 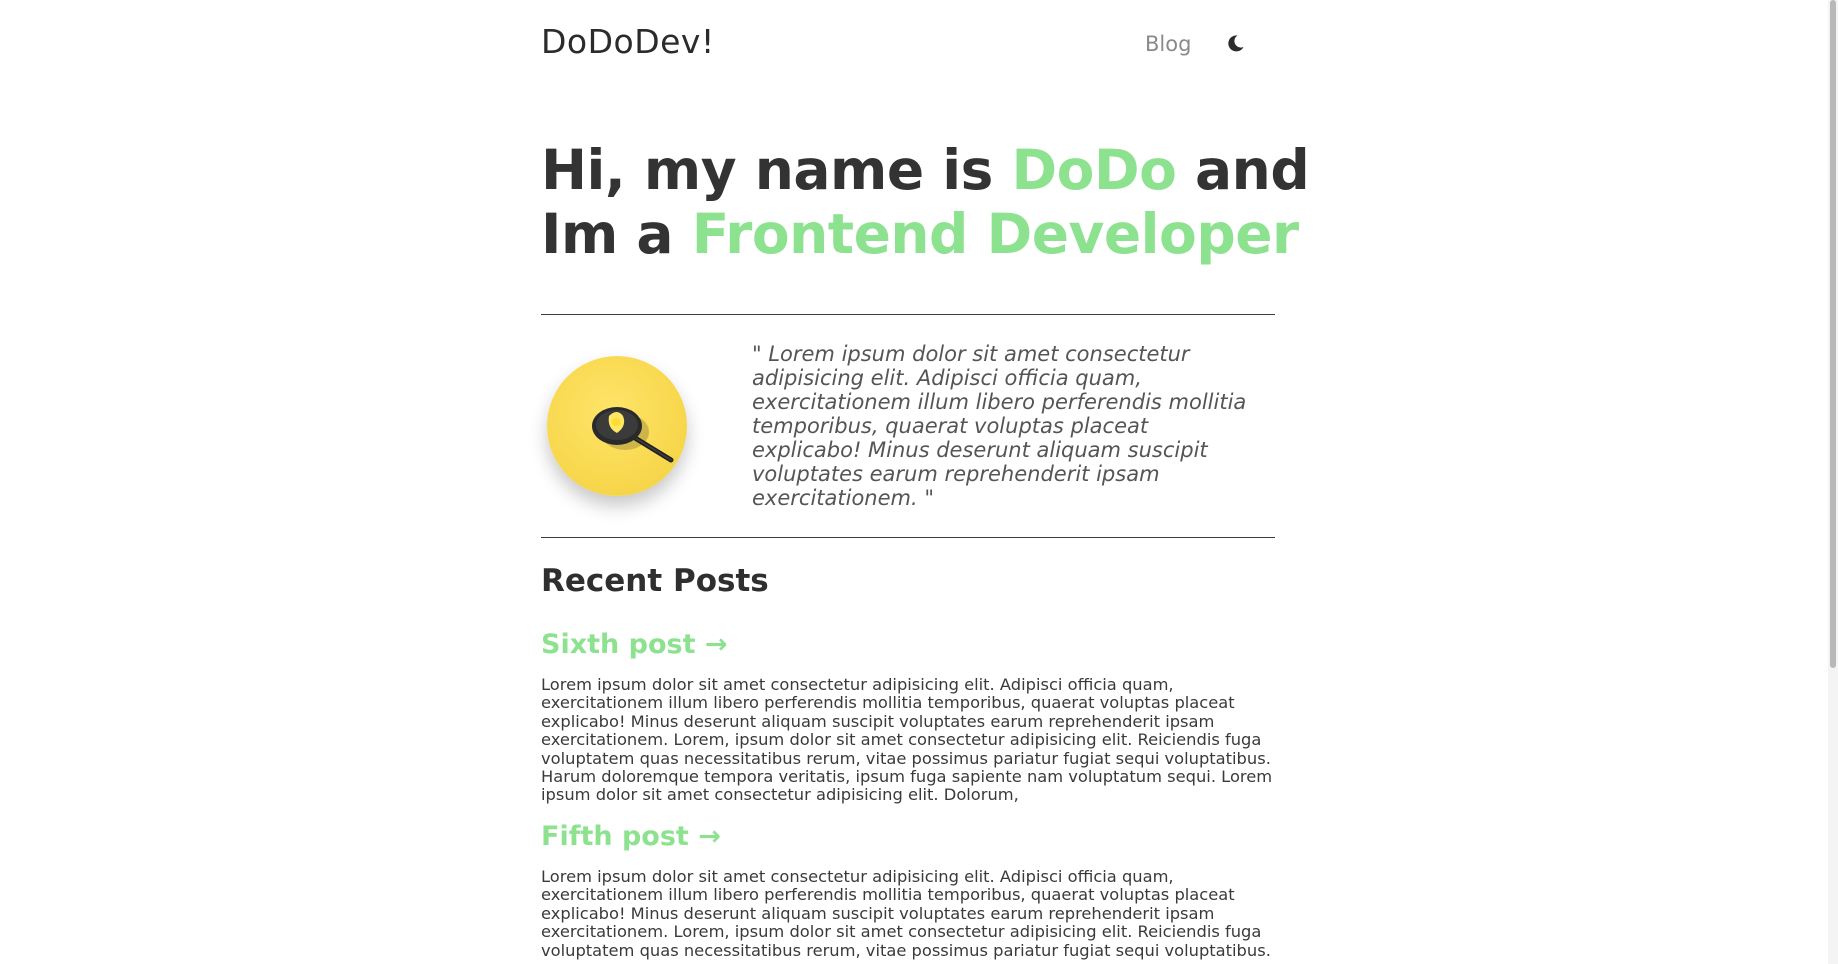 What do you see at coordinates (1833, 334) in the screenshot?
I see `scrollbar-thumb` at bounding box center [1833, 334].